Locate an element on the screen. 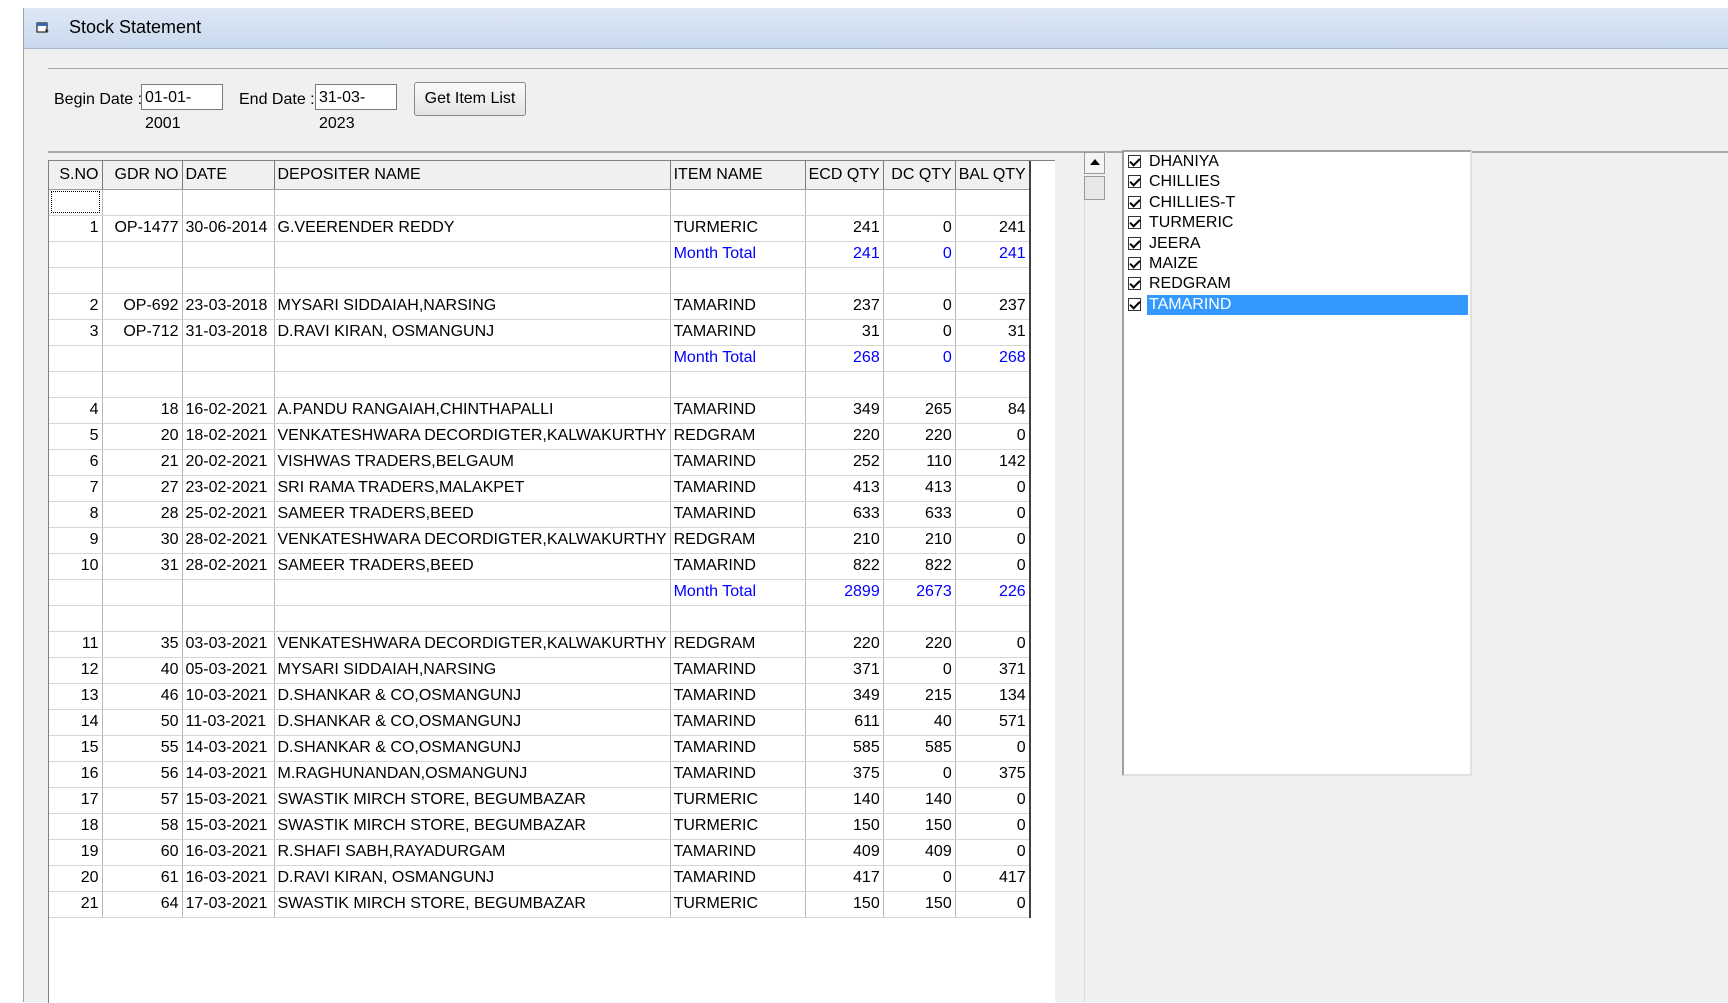 The height and width of the screenshot is (1003, 1728). table-cell: 265 is located at coordinates (919, 410).